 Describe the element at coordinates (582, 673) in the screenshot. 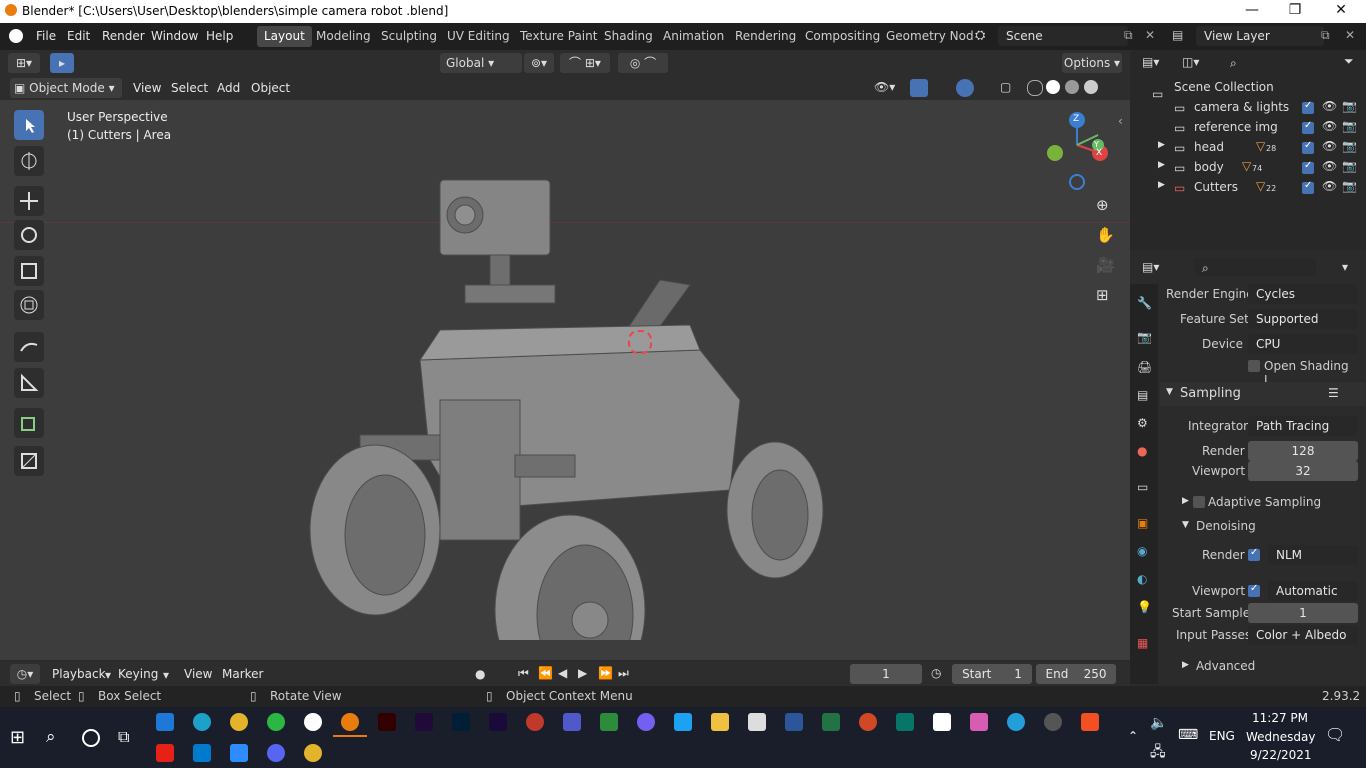

I see `play-icon: ▶` at that location.